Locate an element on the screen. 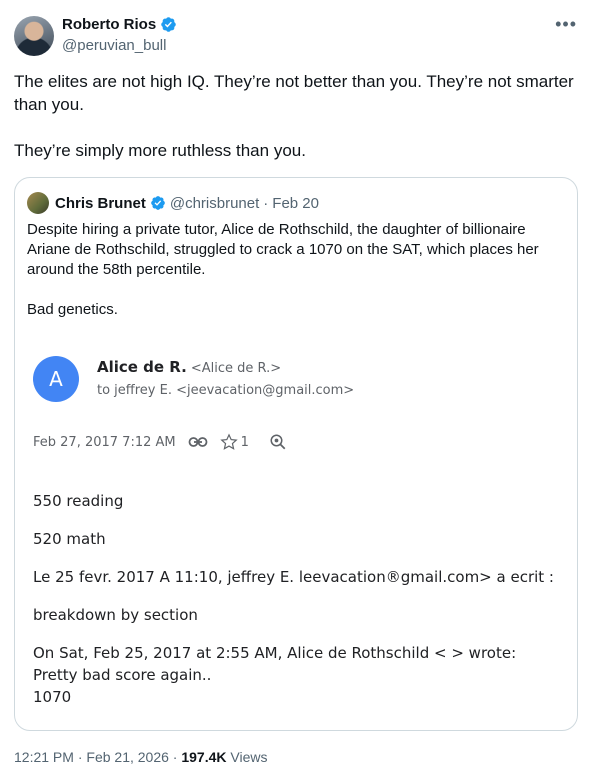  more-options-icon: ••• is located at coordinates (566, 24).